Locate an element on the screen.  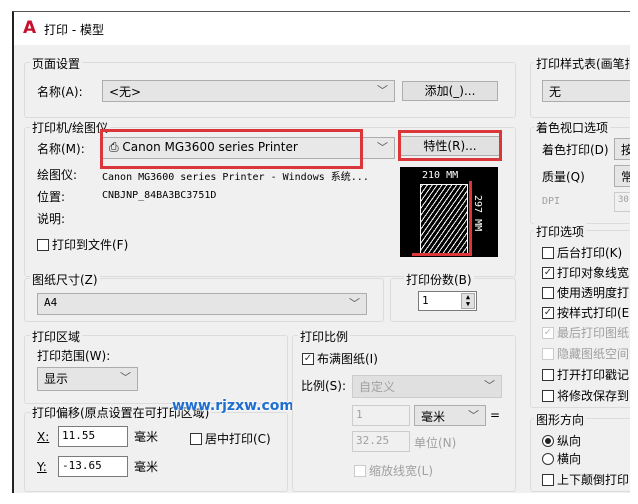
scale-ratio-label: 比例(S): is located at coordinates (324, 386).